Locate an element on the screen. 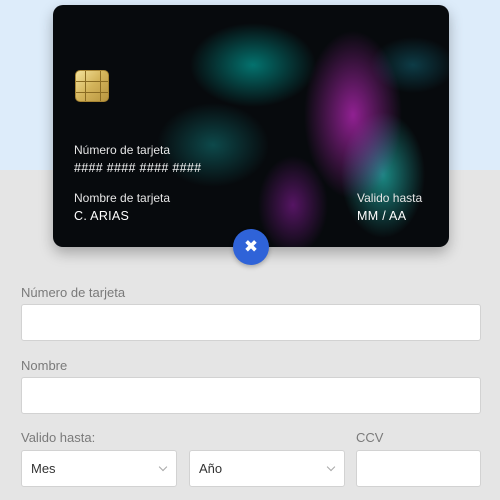  card-number-label: Número de tarjeta is located at coordinates (122, 150).